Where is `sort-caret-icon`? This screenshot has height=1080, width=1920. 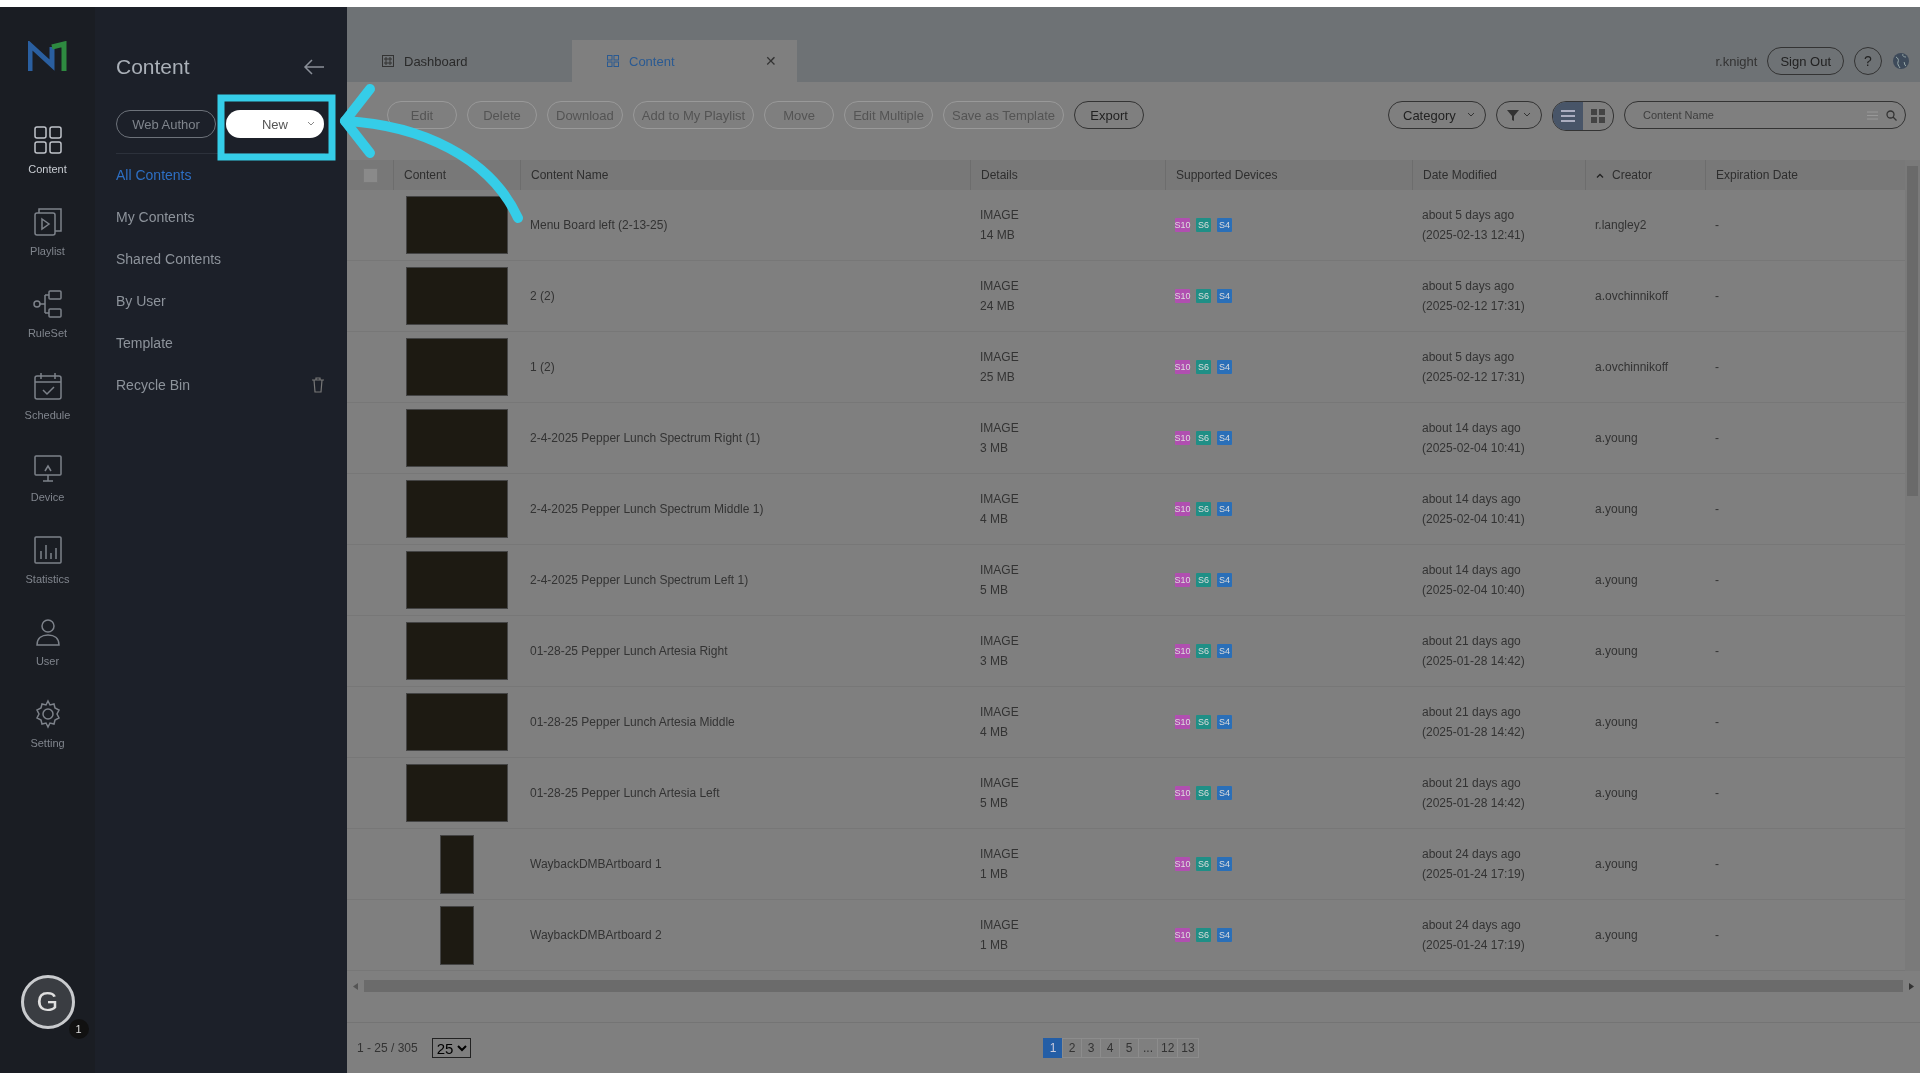 sort-caret-icon is located at coordinates (1600, 175).